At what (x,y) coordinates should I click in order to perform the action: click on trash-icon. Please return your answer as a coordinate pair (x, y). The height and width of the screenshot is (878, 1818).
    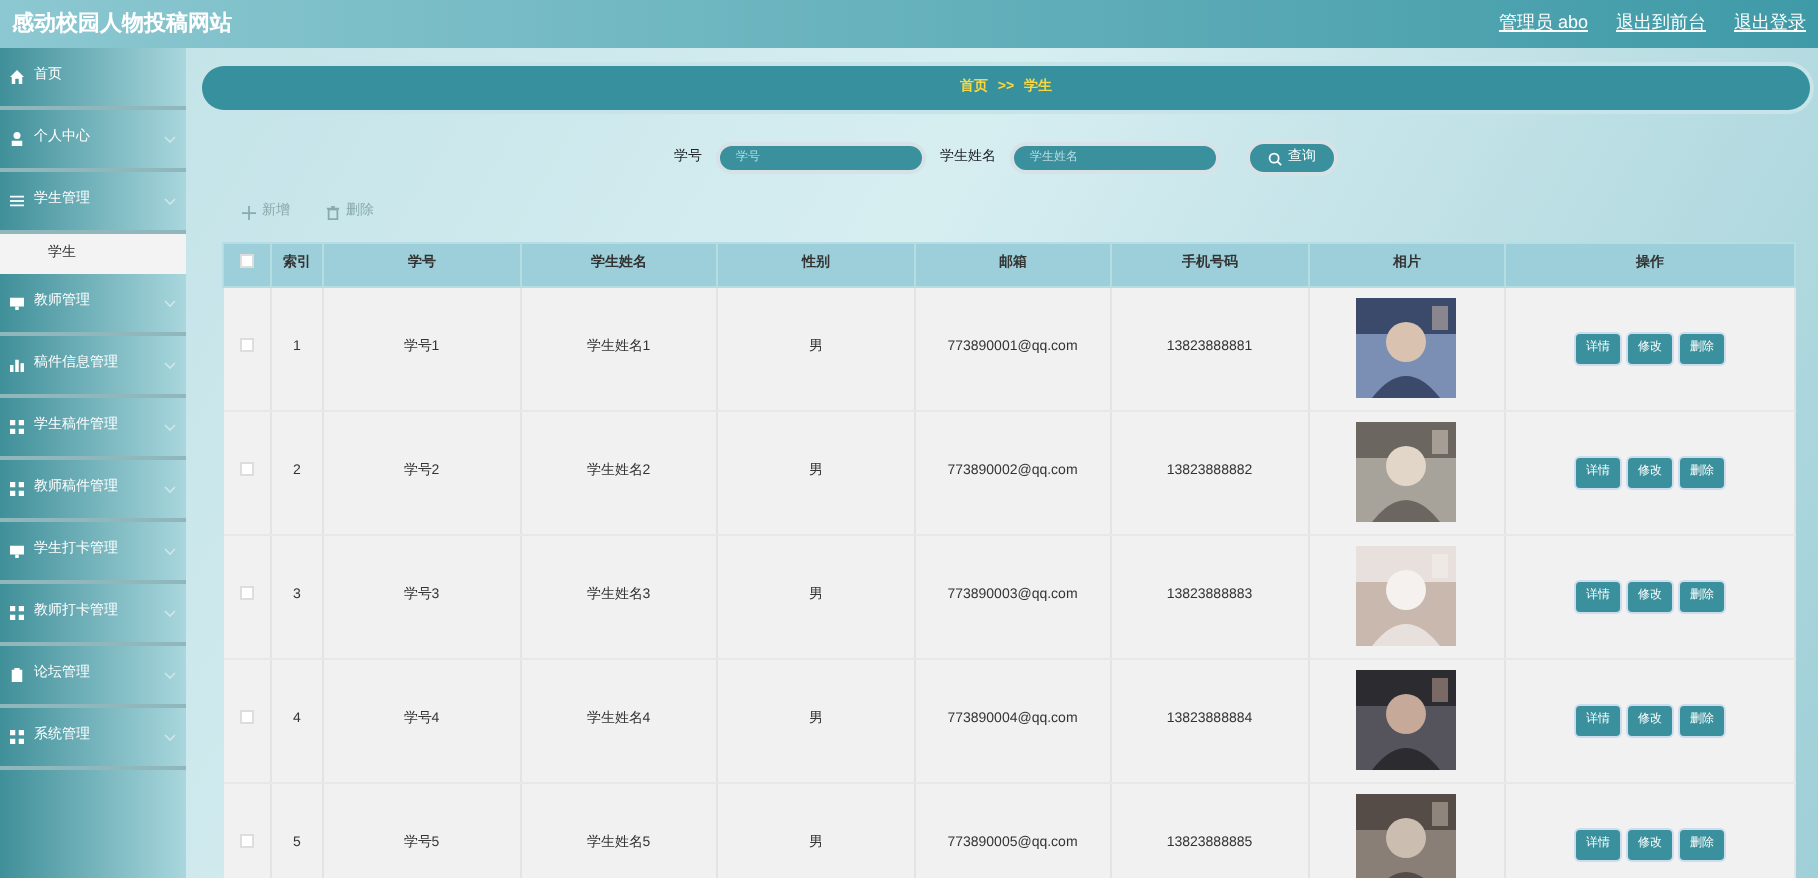
    Looking at the image, I should click on (333, 212).